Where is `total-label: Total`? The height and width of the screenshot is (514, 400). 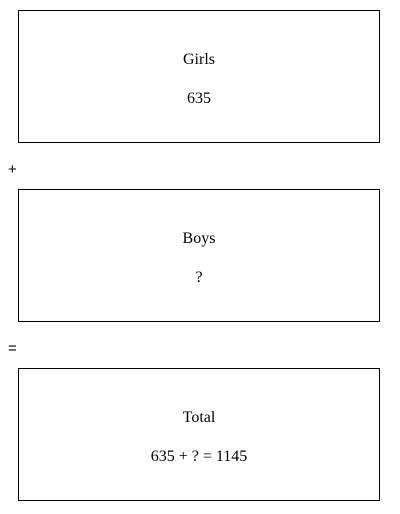 total-label: Total is located at coordinates (199, 417).